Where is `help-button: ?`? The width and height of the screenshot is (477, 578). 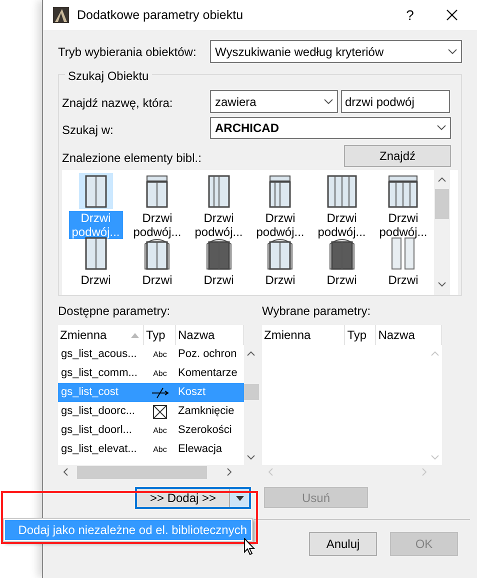
help-button: ? is located at coordinates (410, 15).